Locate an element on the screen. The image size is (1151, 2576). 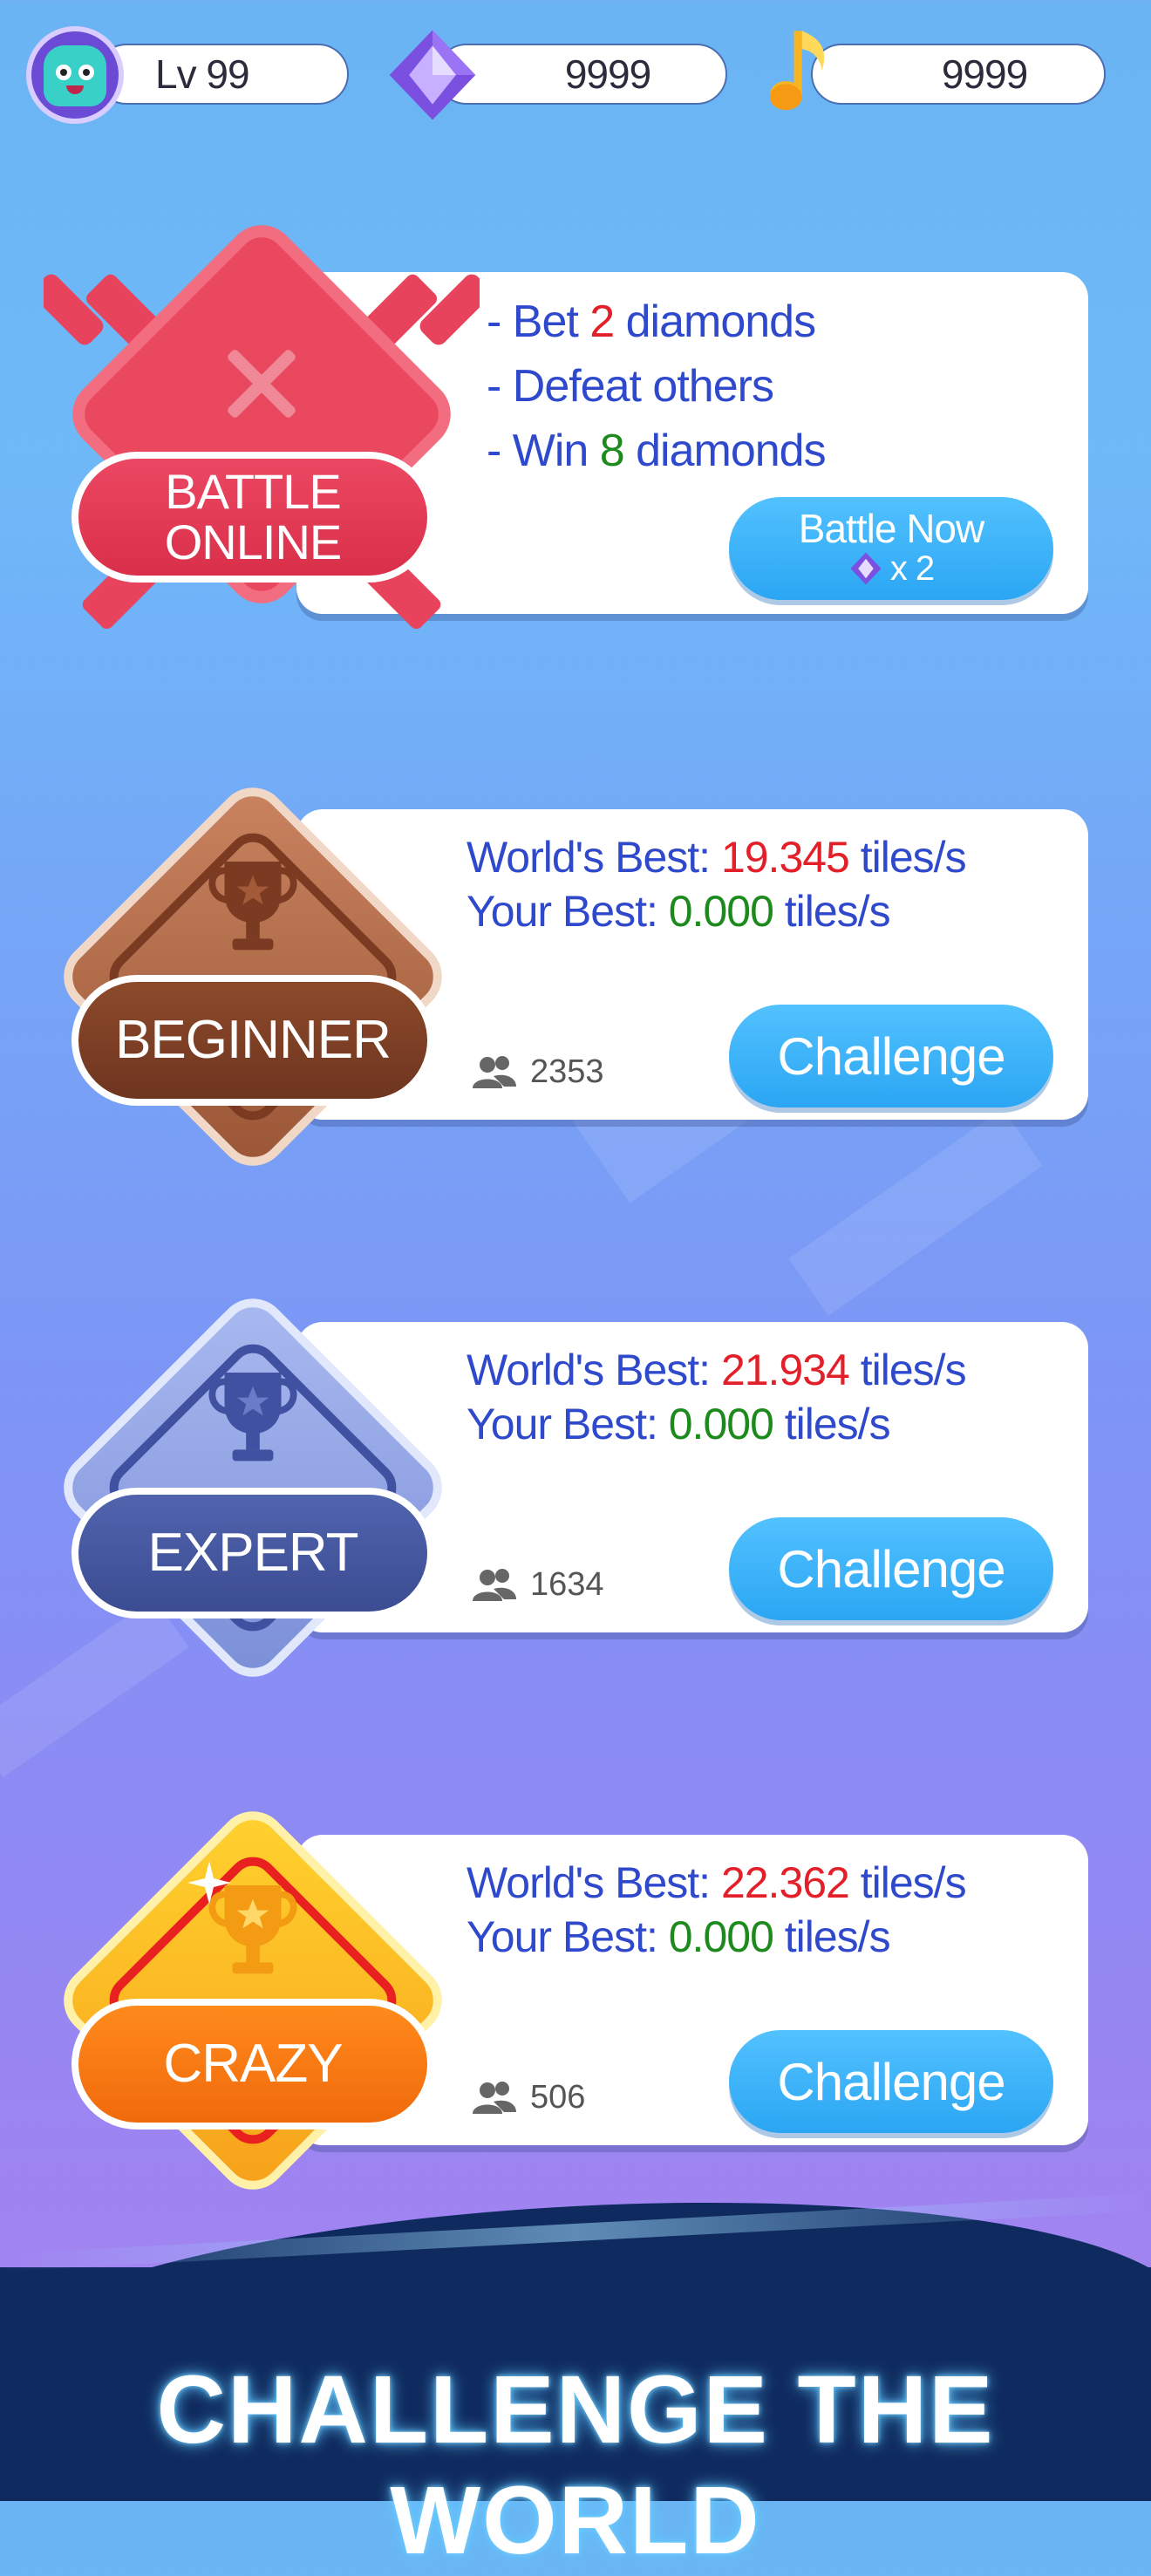
challenge-button-beginner: Challenge is located at coordinates (891, 1056).